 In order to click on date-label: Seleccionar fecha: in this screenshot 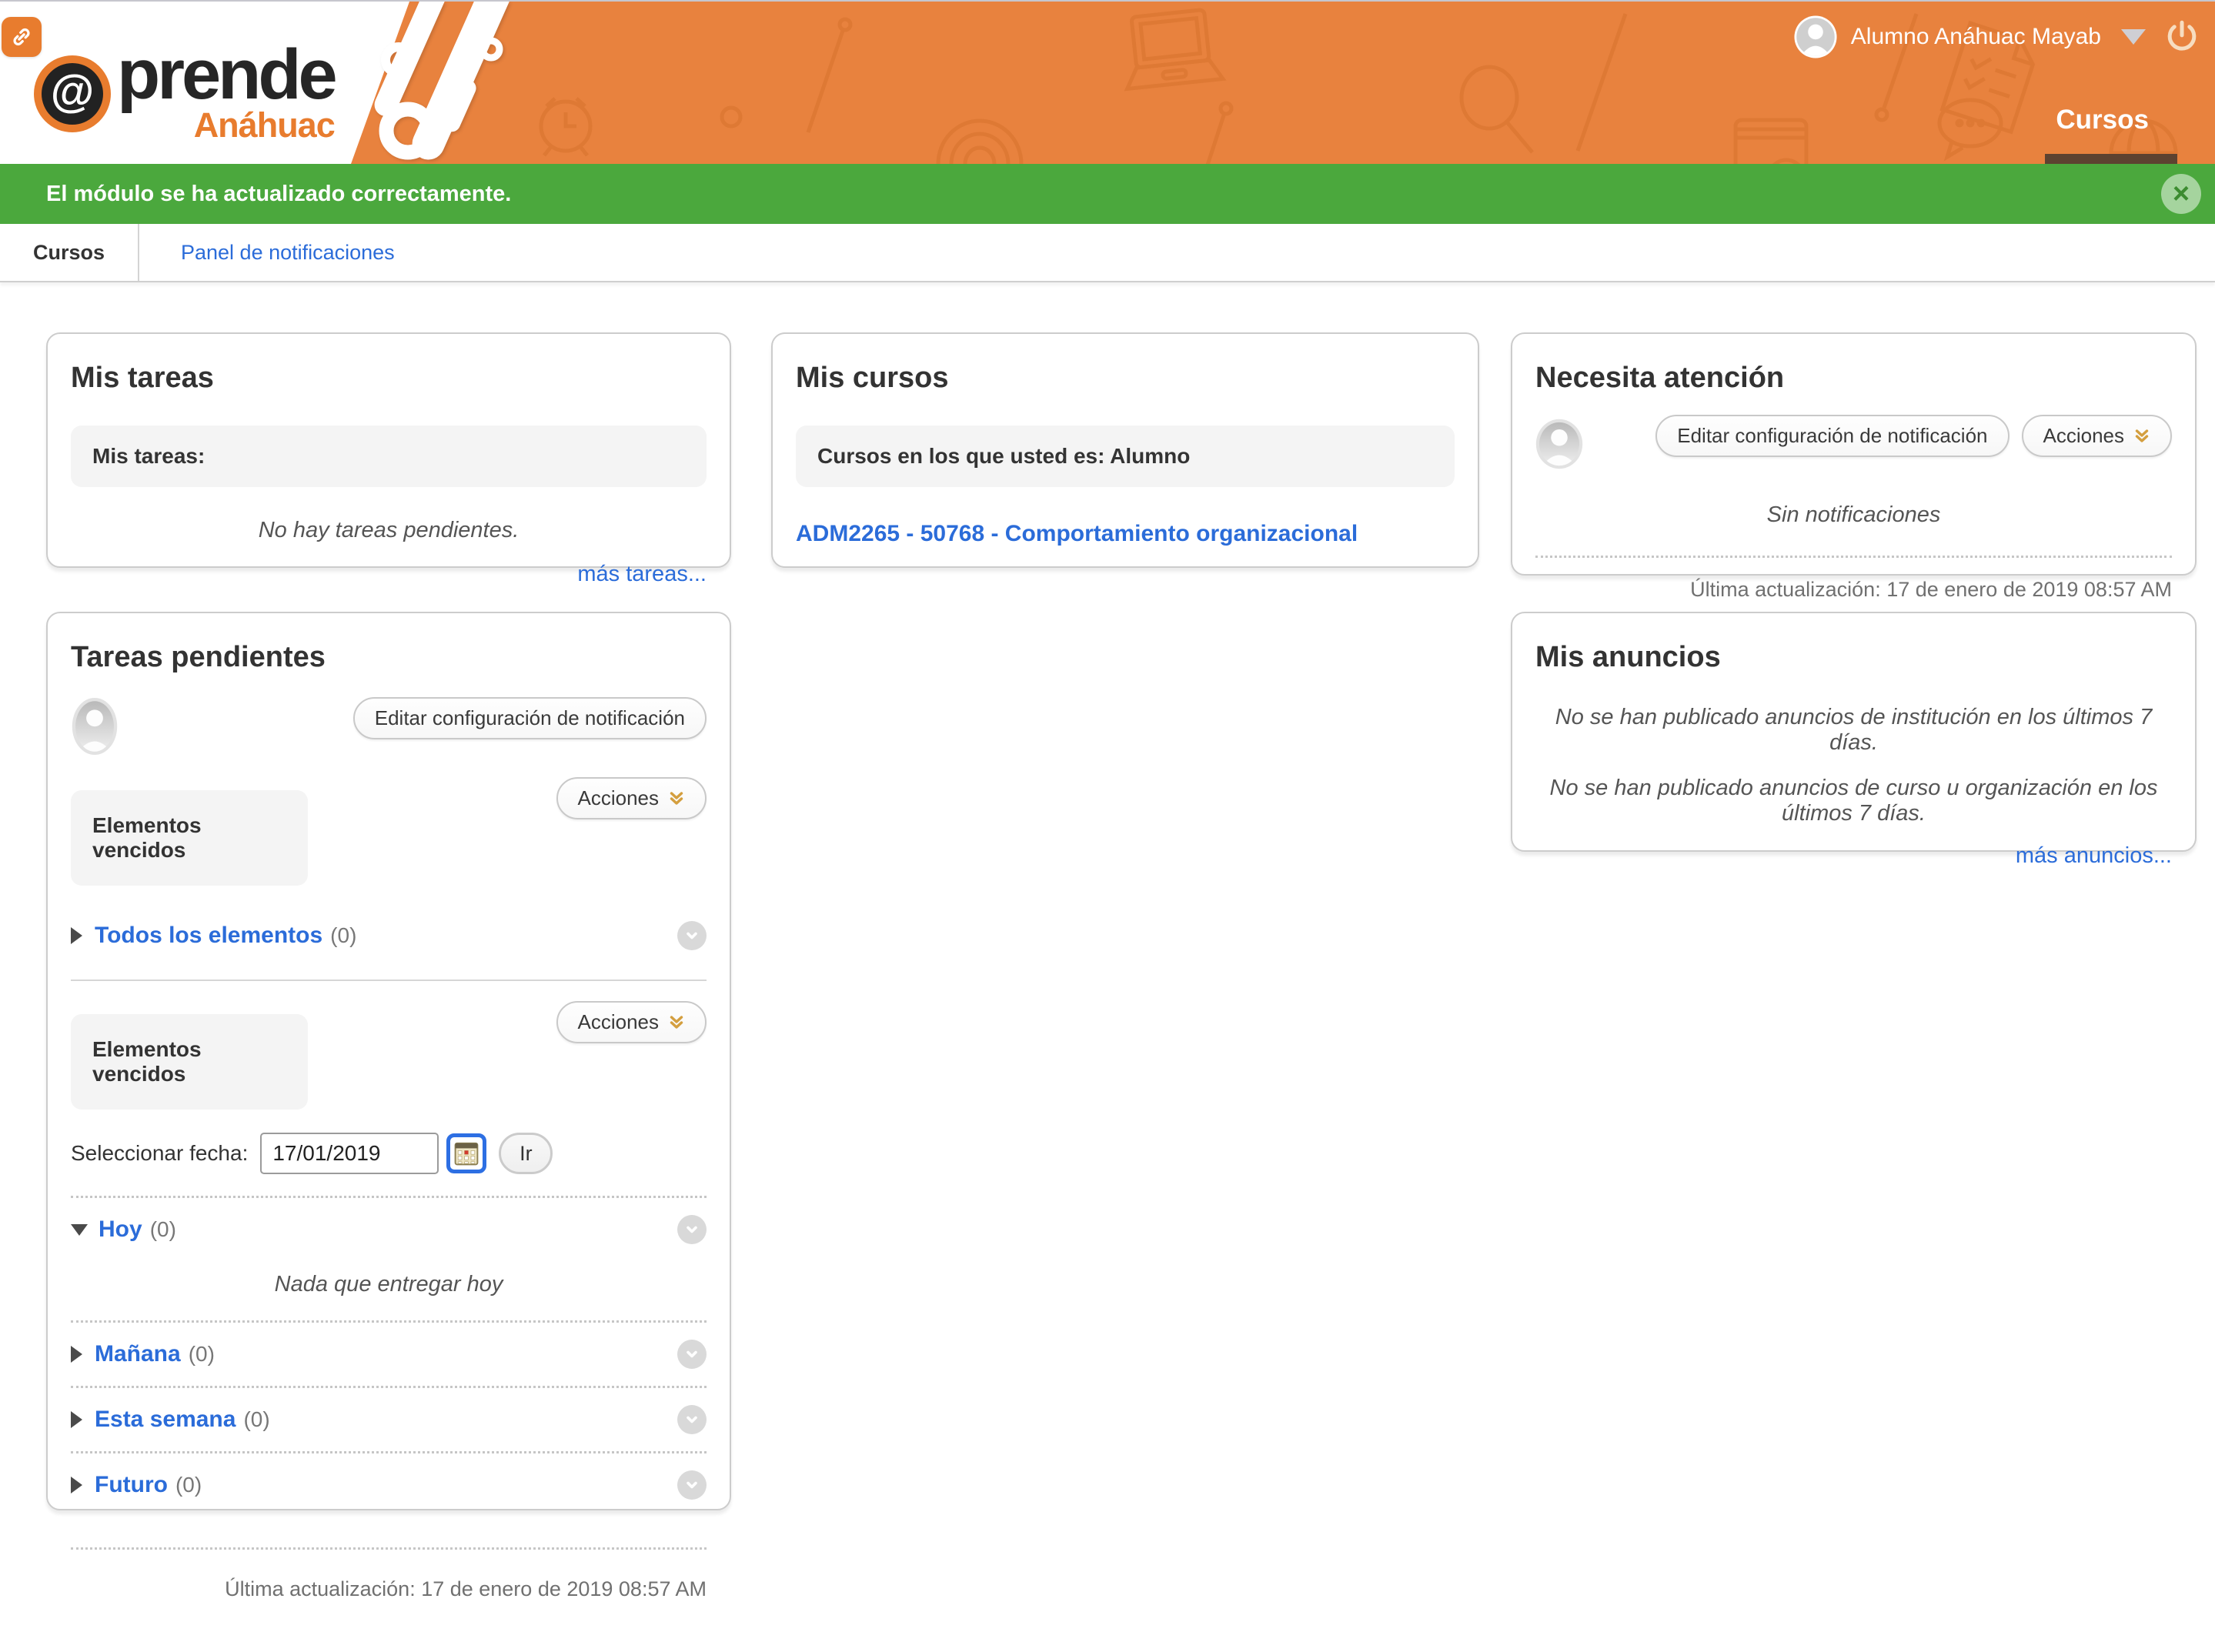, I will do `click(160, 1153)`.